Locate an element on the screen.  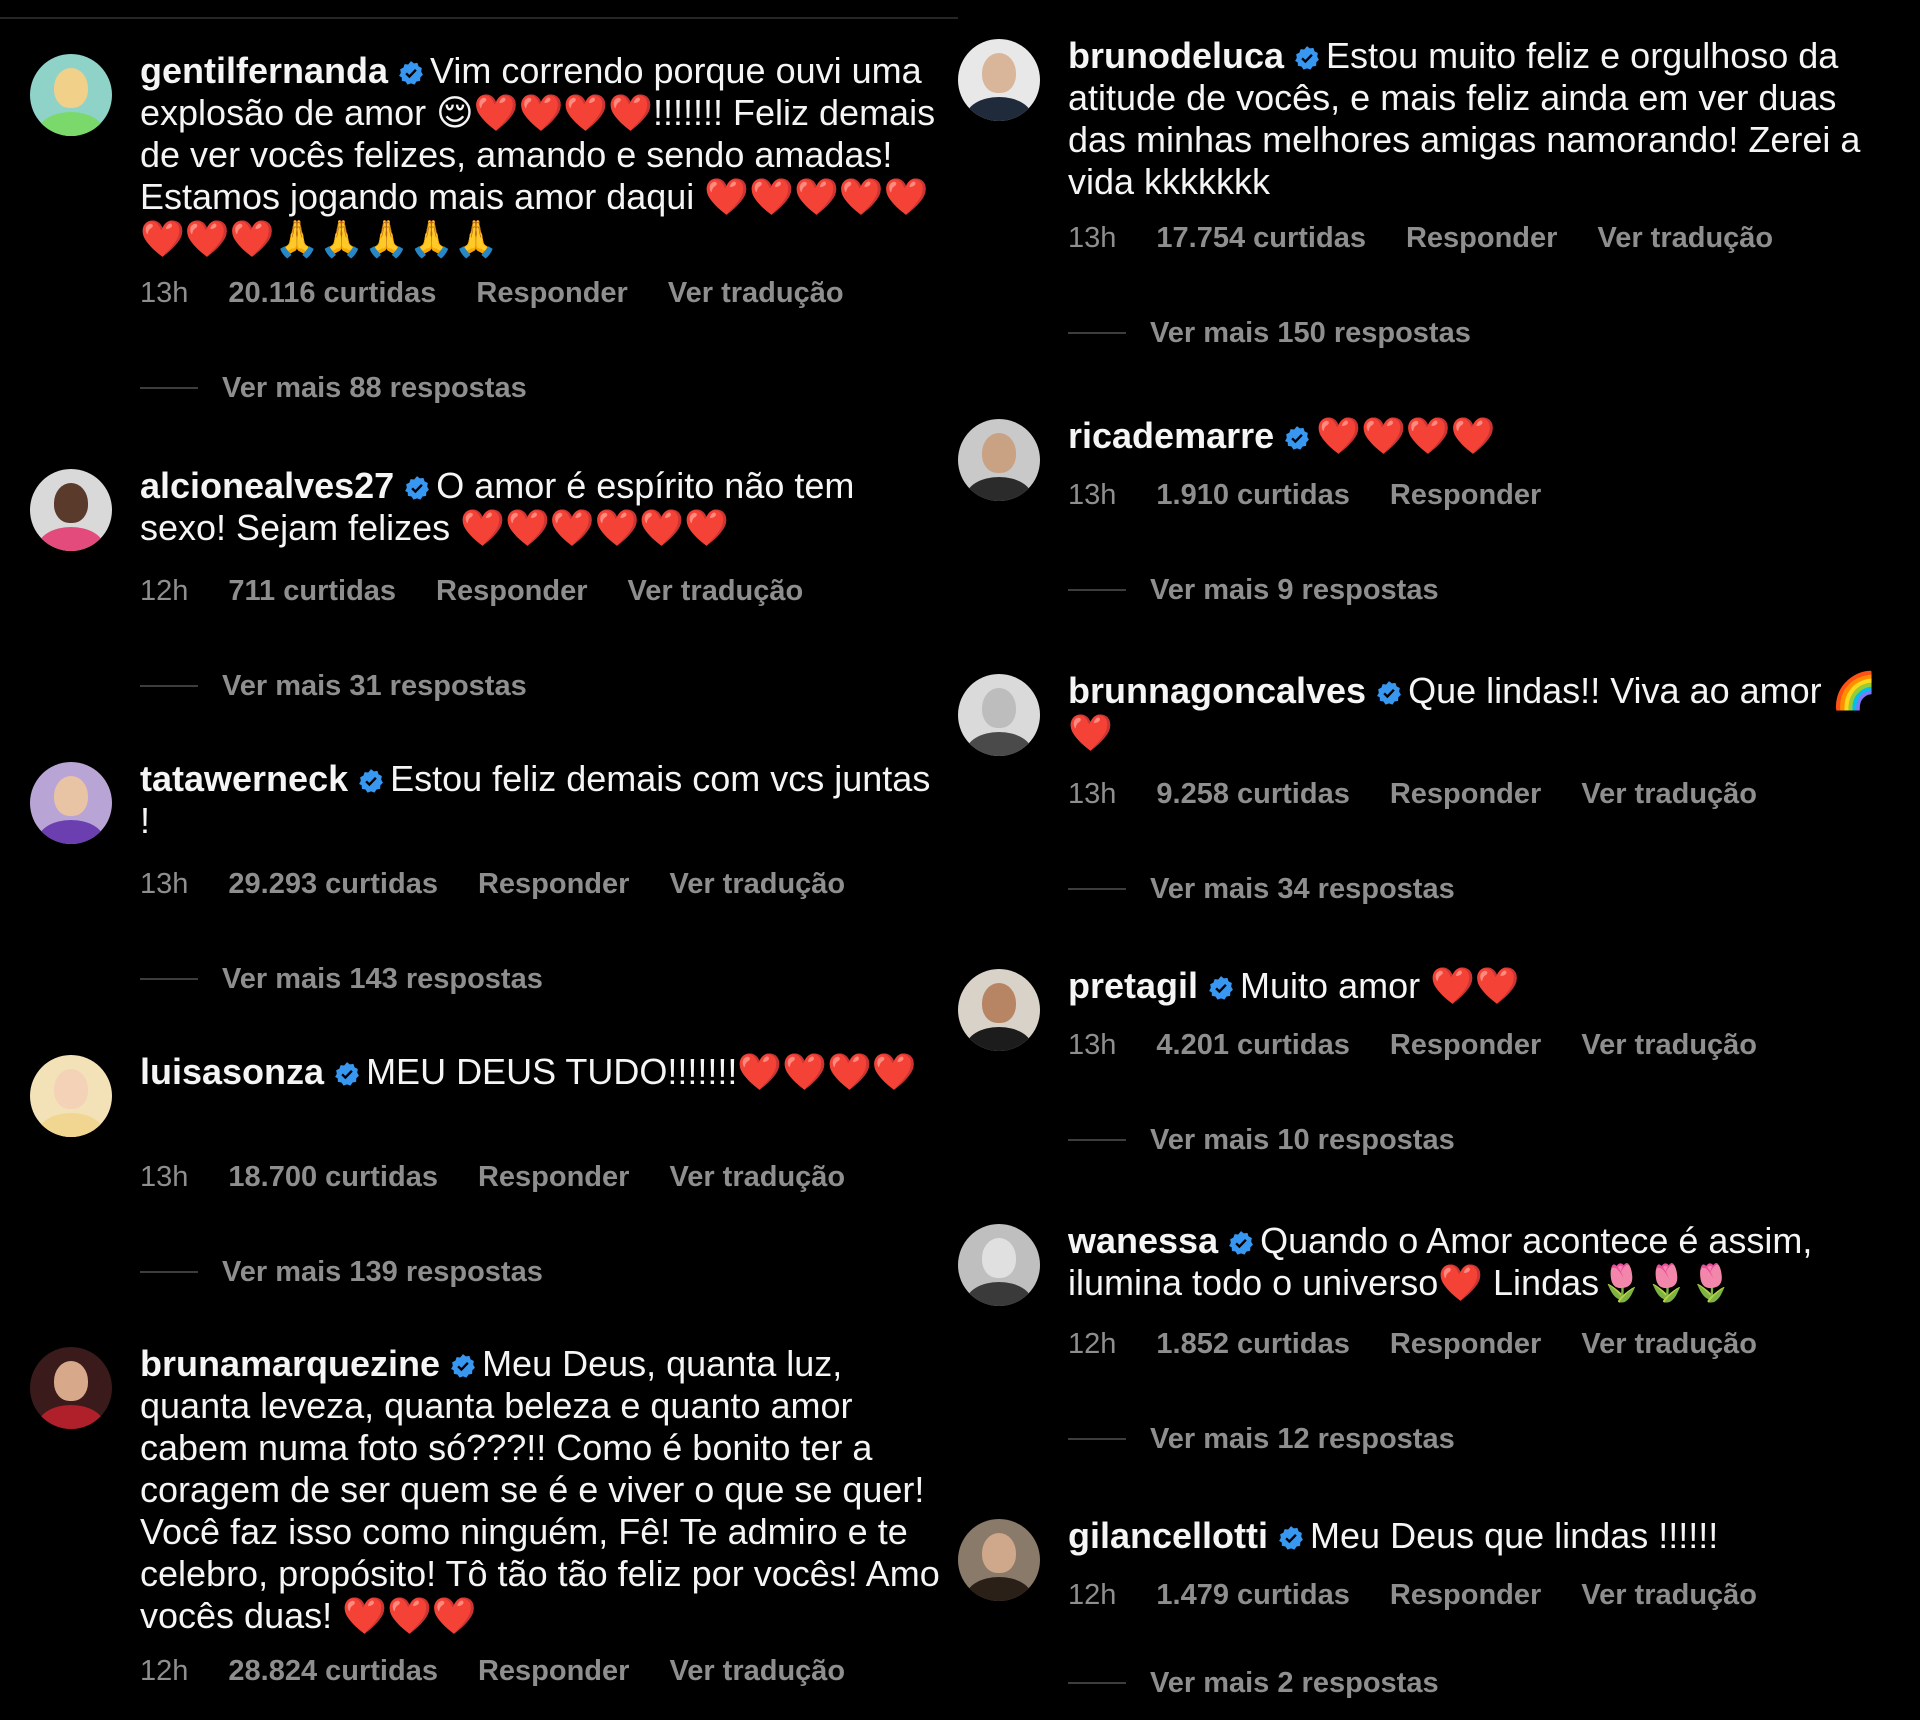
view-replies-button: Ver mais 31 respostas is located at coordinates (333, 686).